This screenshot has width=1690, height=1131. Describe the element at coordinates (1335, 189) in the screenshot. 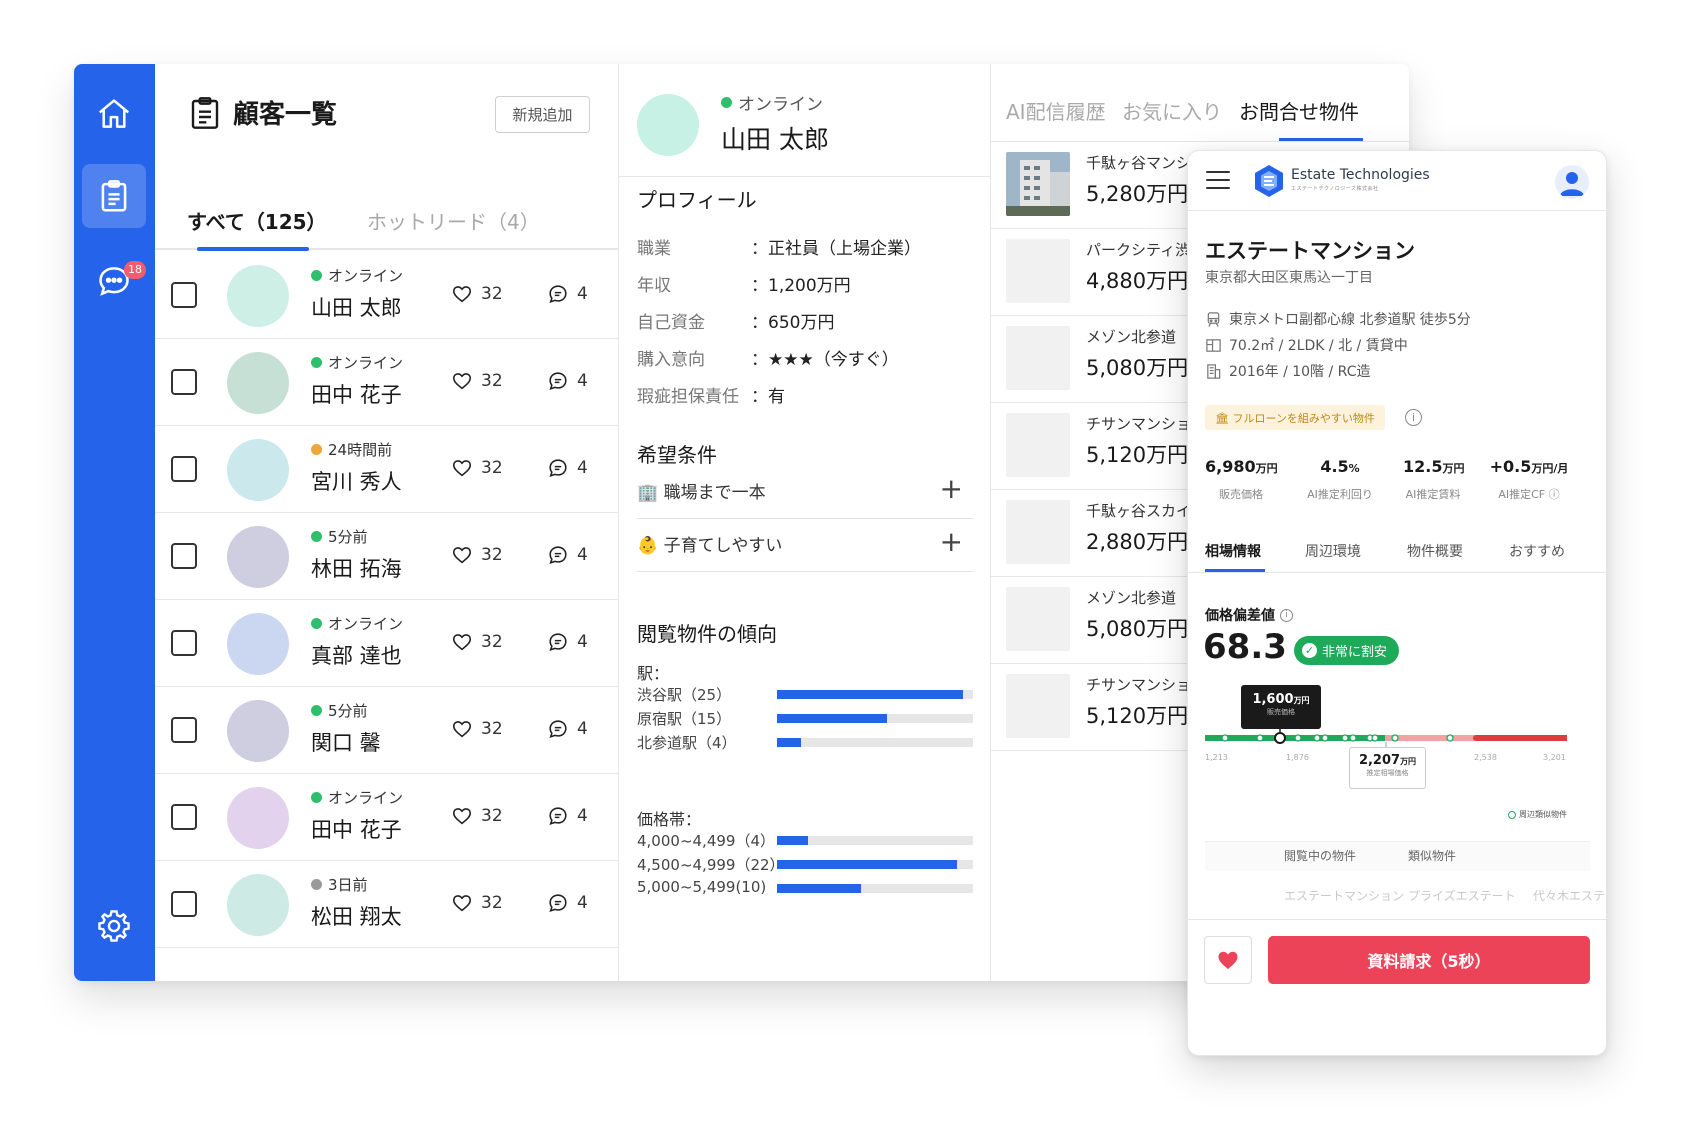

I see `brand-subtitle: エステートテクノロジーズ株式会社` at that location.